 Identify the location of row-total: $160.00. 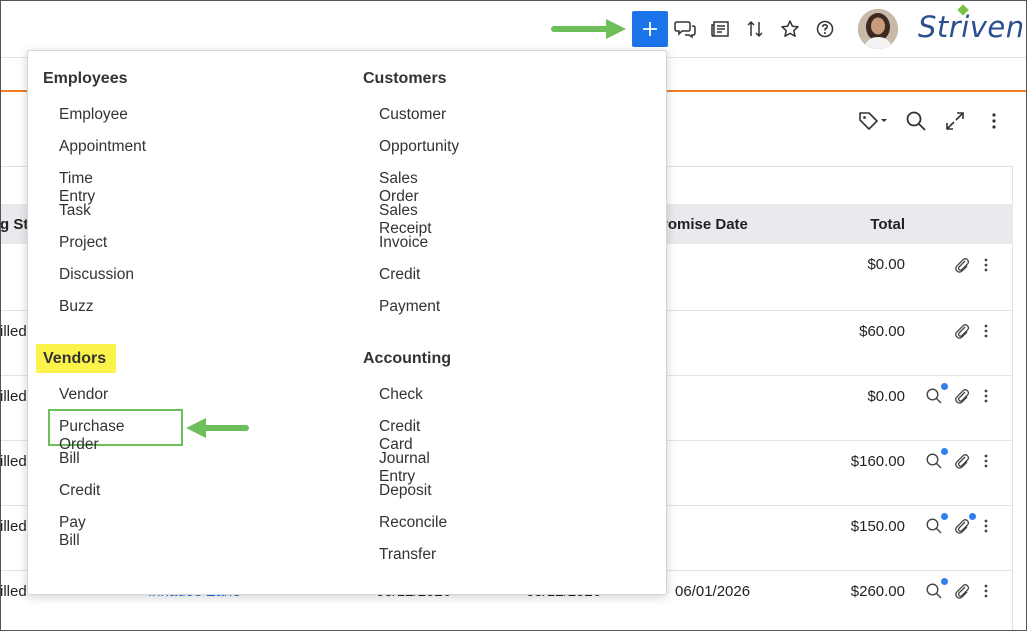
(877, 461).